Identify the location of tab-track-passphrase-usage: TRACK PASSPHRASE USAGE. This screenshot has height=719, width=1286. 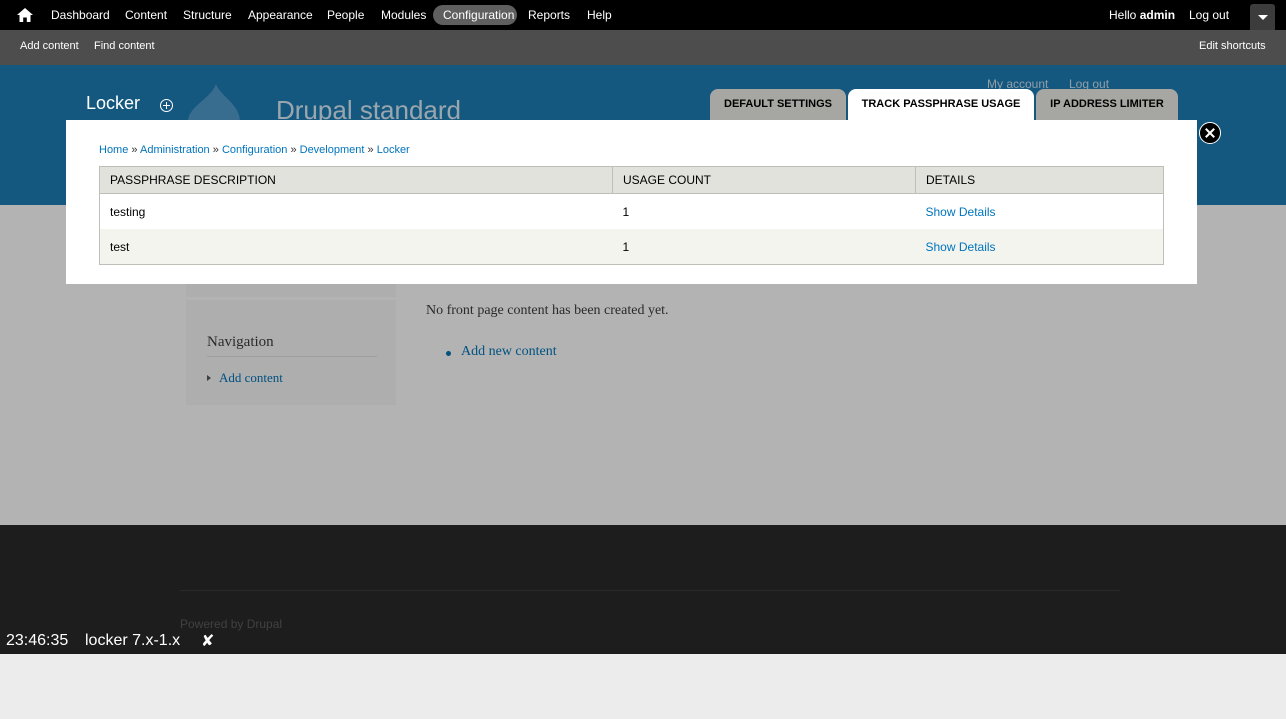
(941, 104).